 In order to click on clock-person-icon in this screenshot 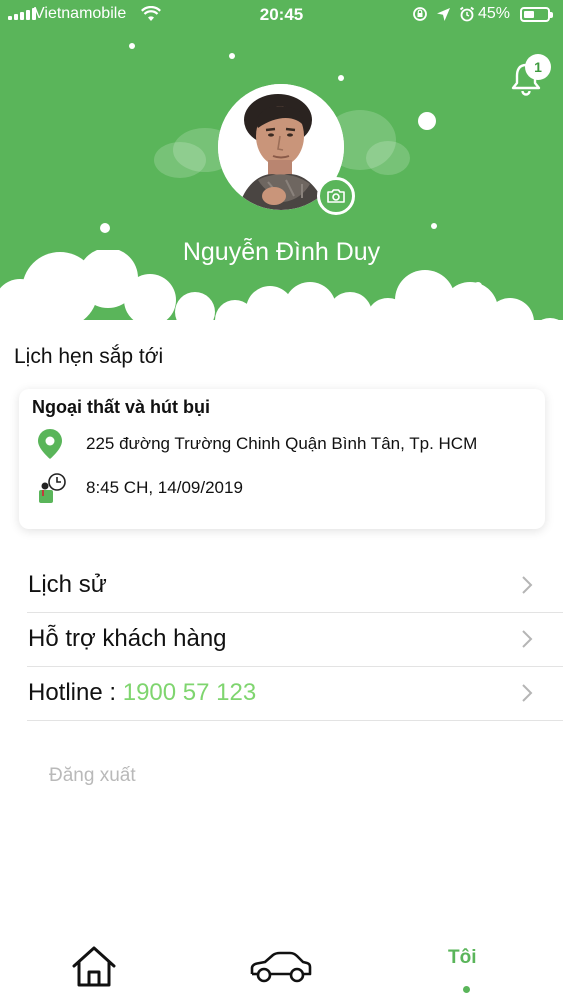, I will do `click(52, 488)`.